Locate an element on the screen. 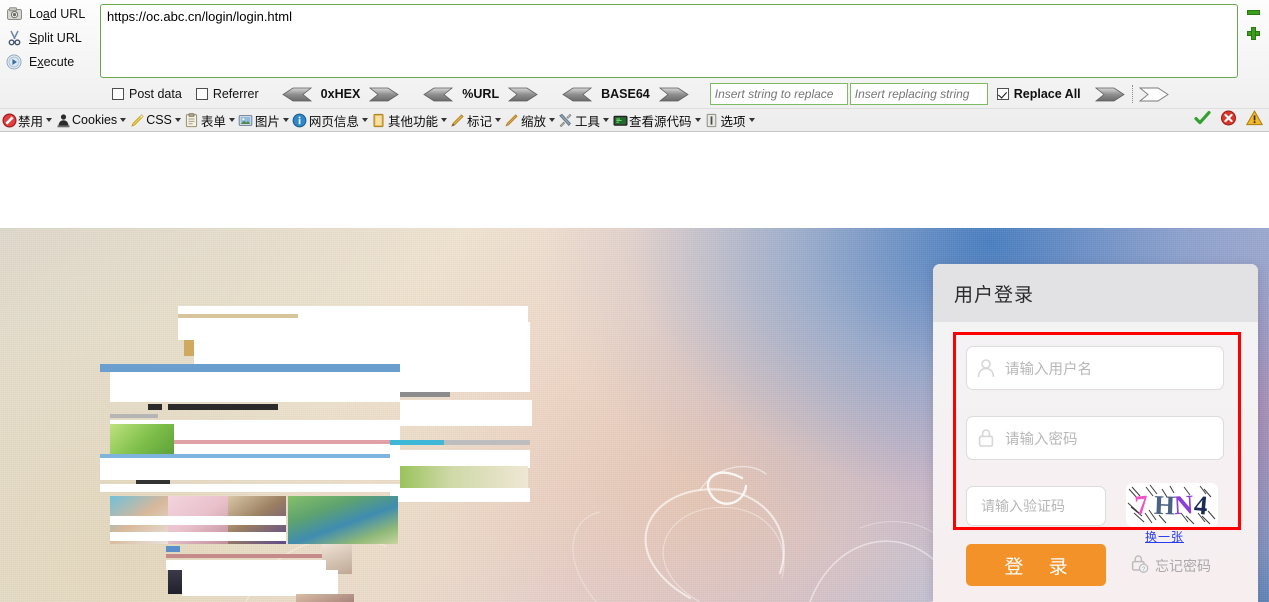 The height and width of the screenshot is (602, 1269). captcha-image: 7 H N 4 is located at coordinates (1172, 505).